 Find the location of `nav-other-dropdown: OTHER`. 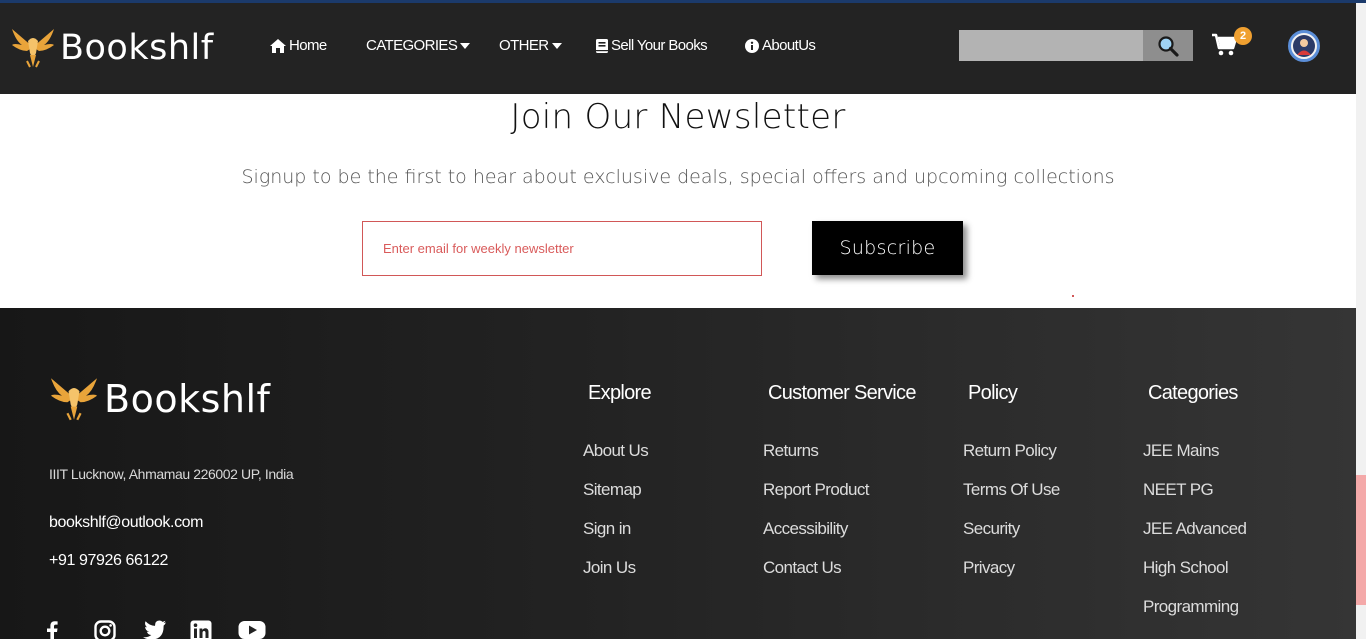

nav-other-dropdown: OTHER is located at coordinates (530, 45).